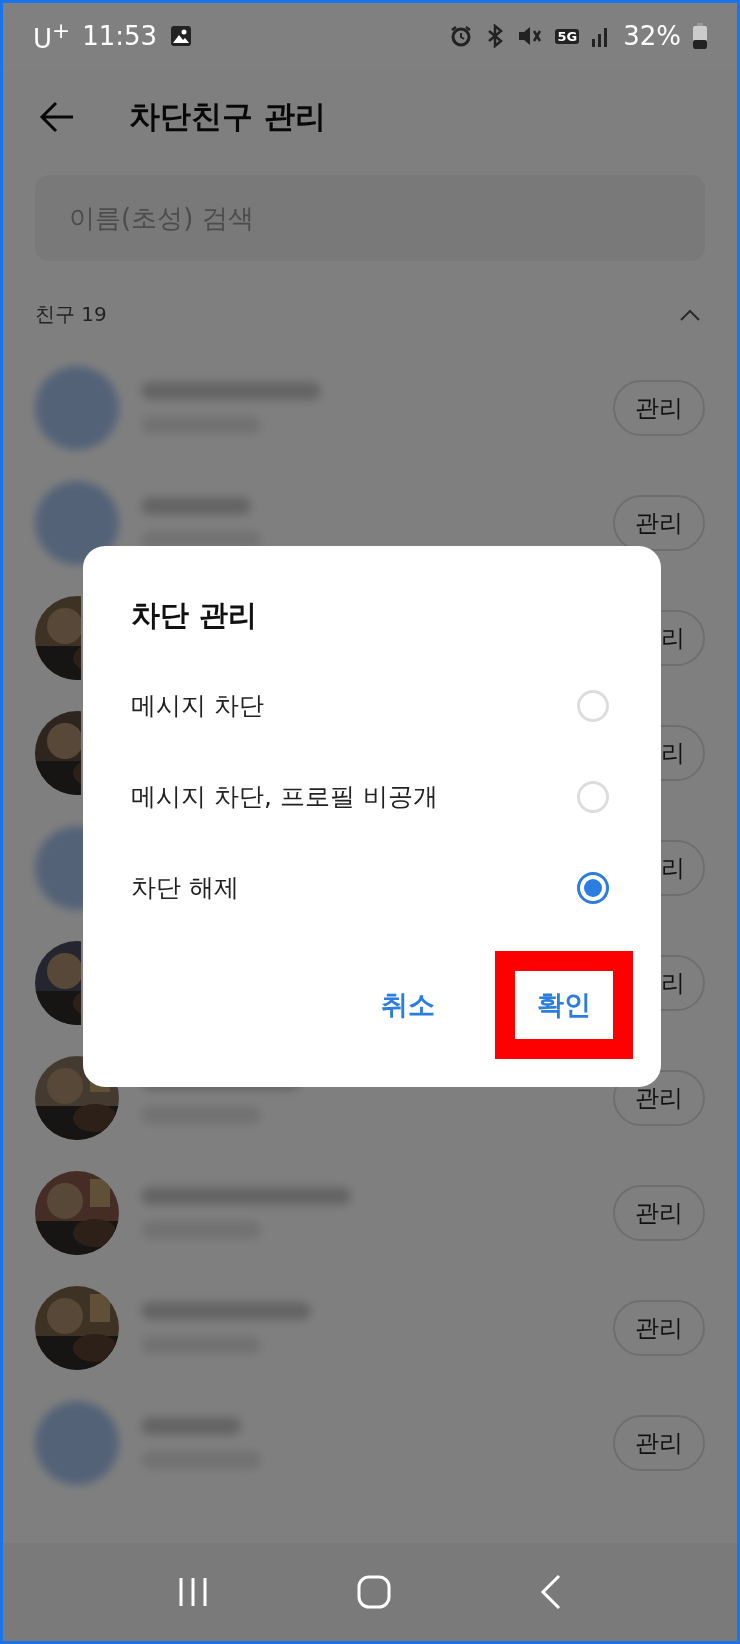  I want to click on mute-icon, so click(530, 36).